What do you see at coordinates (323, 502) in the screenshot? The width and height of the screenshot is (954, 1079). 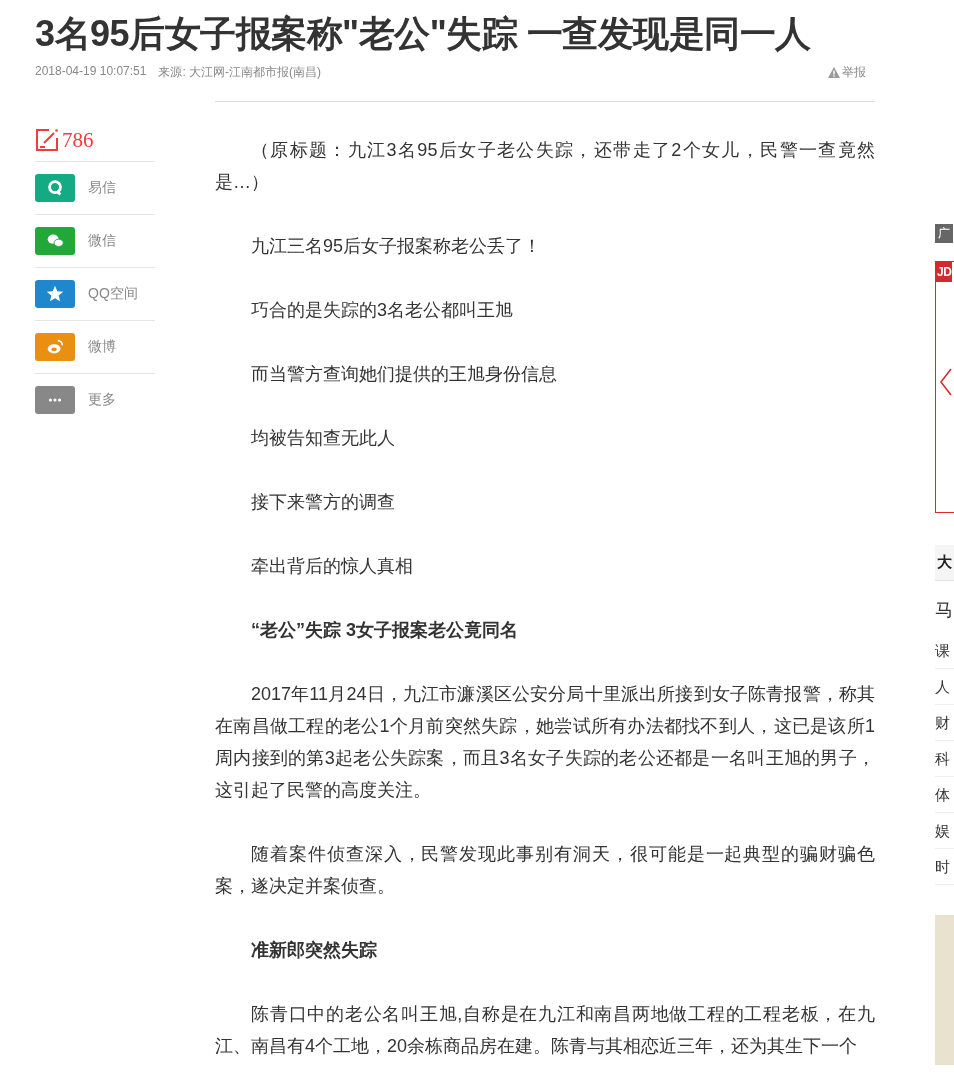 I see `paragraph: 接下来警方的调查` at bounding box center [323, 502].